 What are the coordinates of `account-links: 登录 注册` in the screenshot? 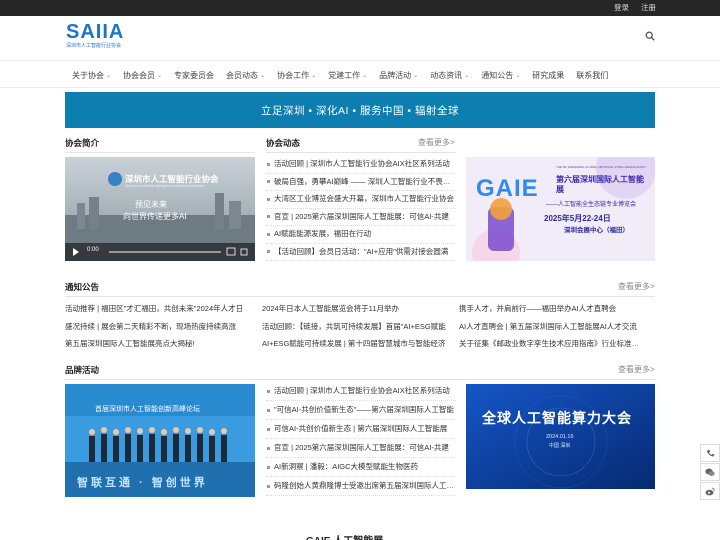 It's located at (635, 8).